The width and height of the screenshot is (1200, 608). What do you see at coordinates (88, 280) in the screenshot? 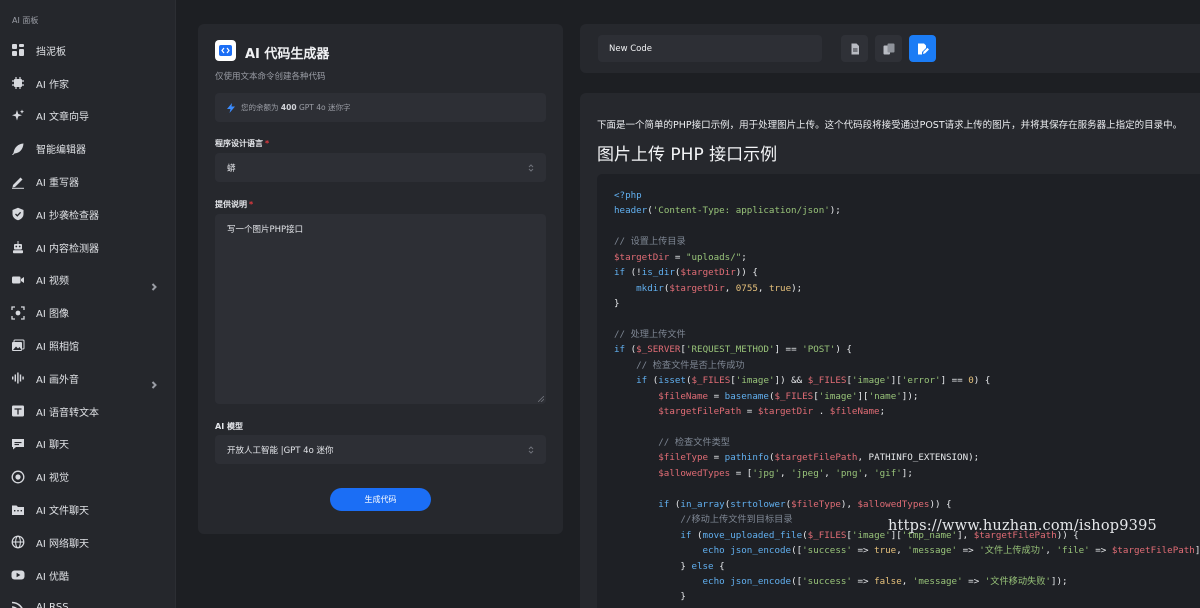
I see `sidebar-item-7: AI 视频` at bounding box center [88, 280].